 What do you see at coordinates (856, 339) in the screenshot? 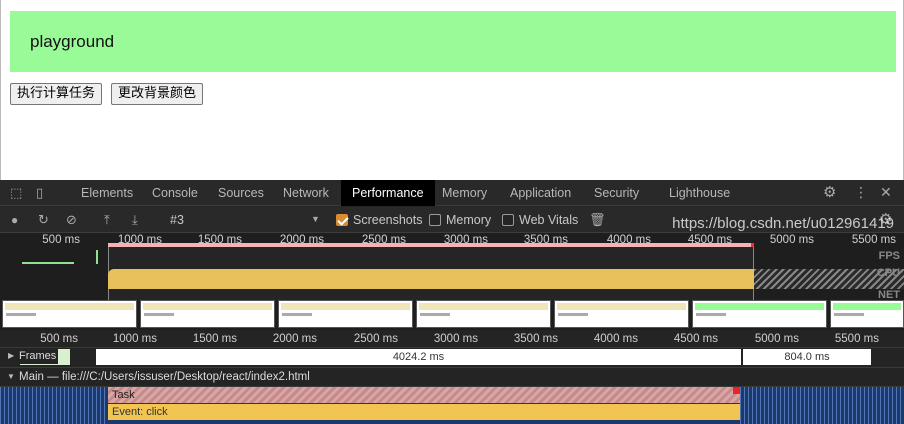
I see `ruler-tick: 5500 ms` at bounding box center [856, 339].